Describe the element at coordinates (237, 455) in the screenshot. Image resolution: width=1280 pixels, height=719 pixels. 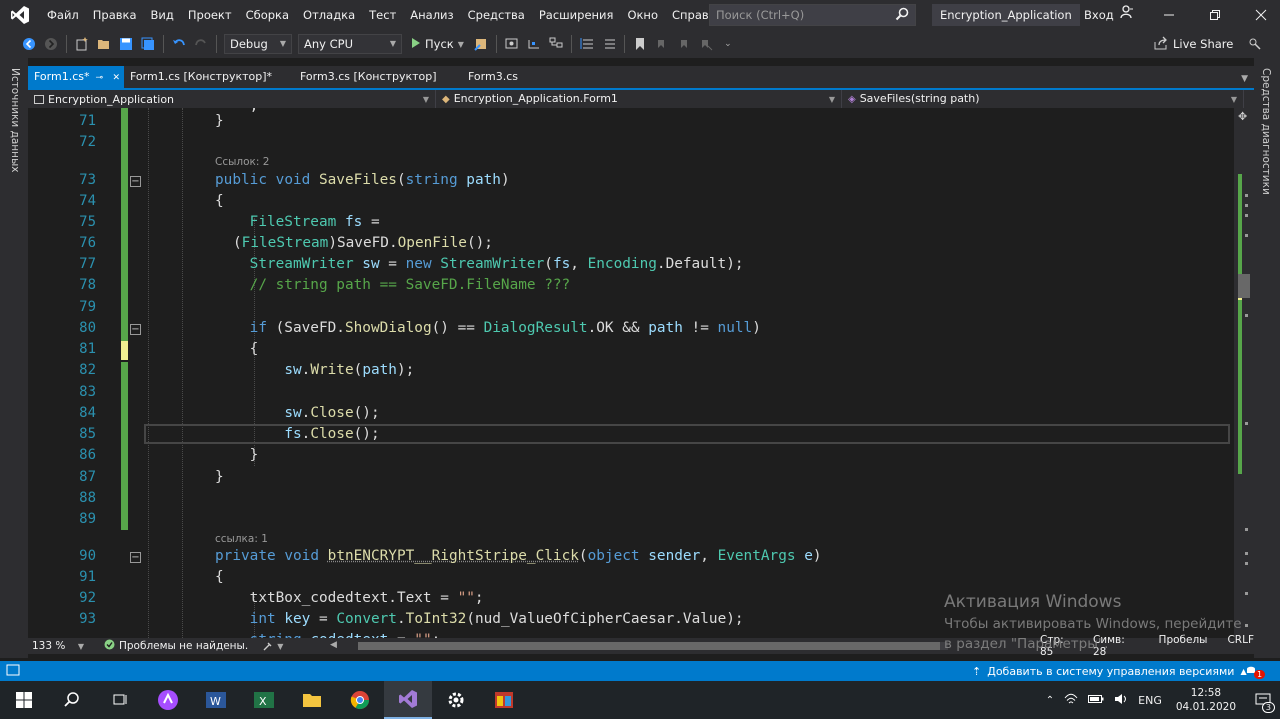
I see `code-line: }` at that location.